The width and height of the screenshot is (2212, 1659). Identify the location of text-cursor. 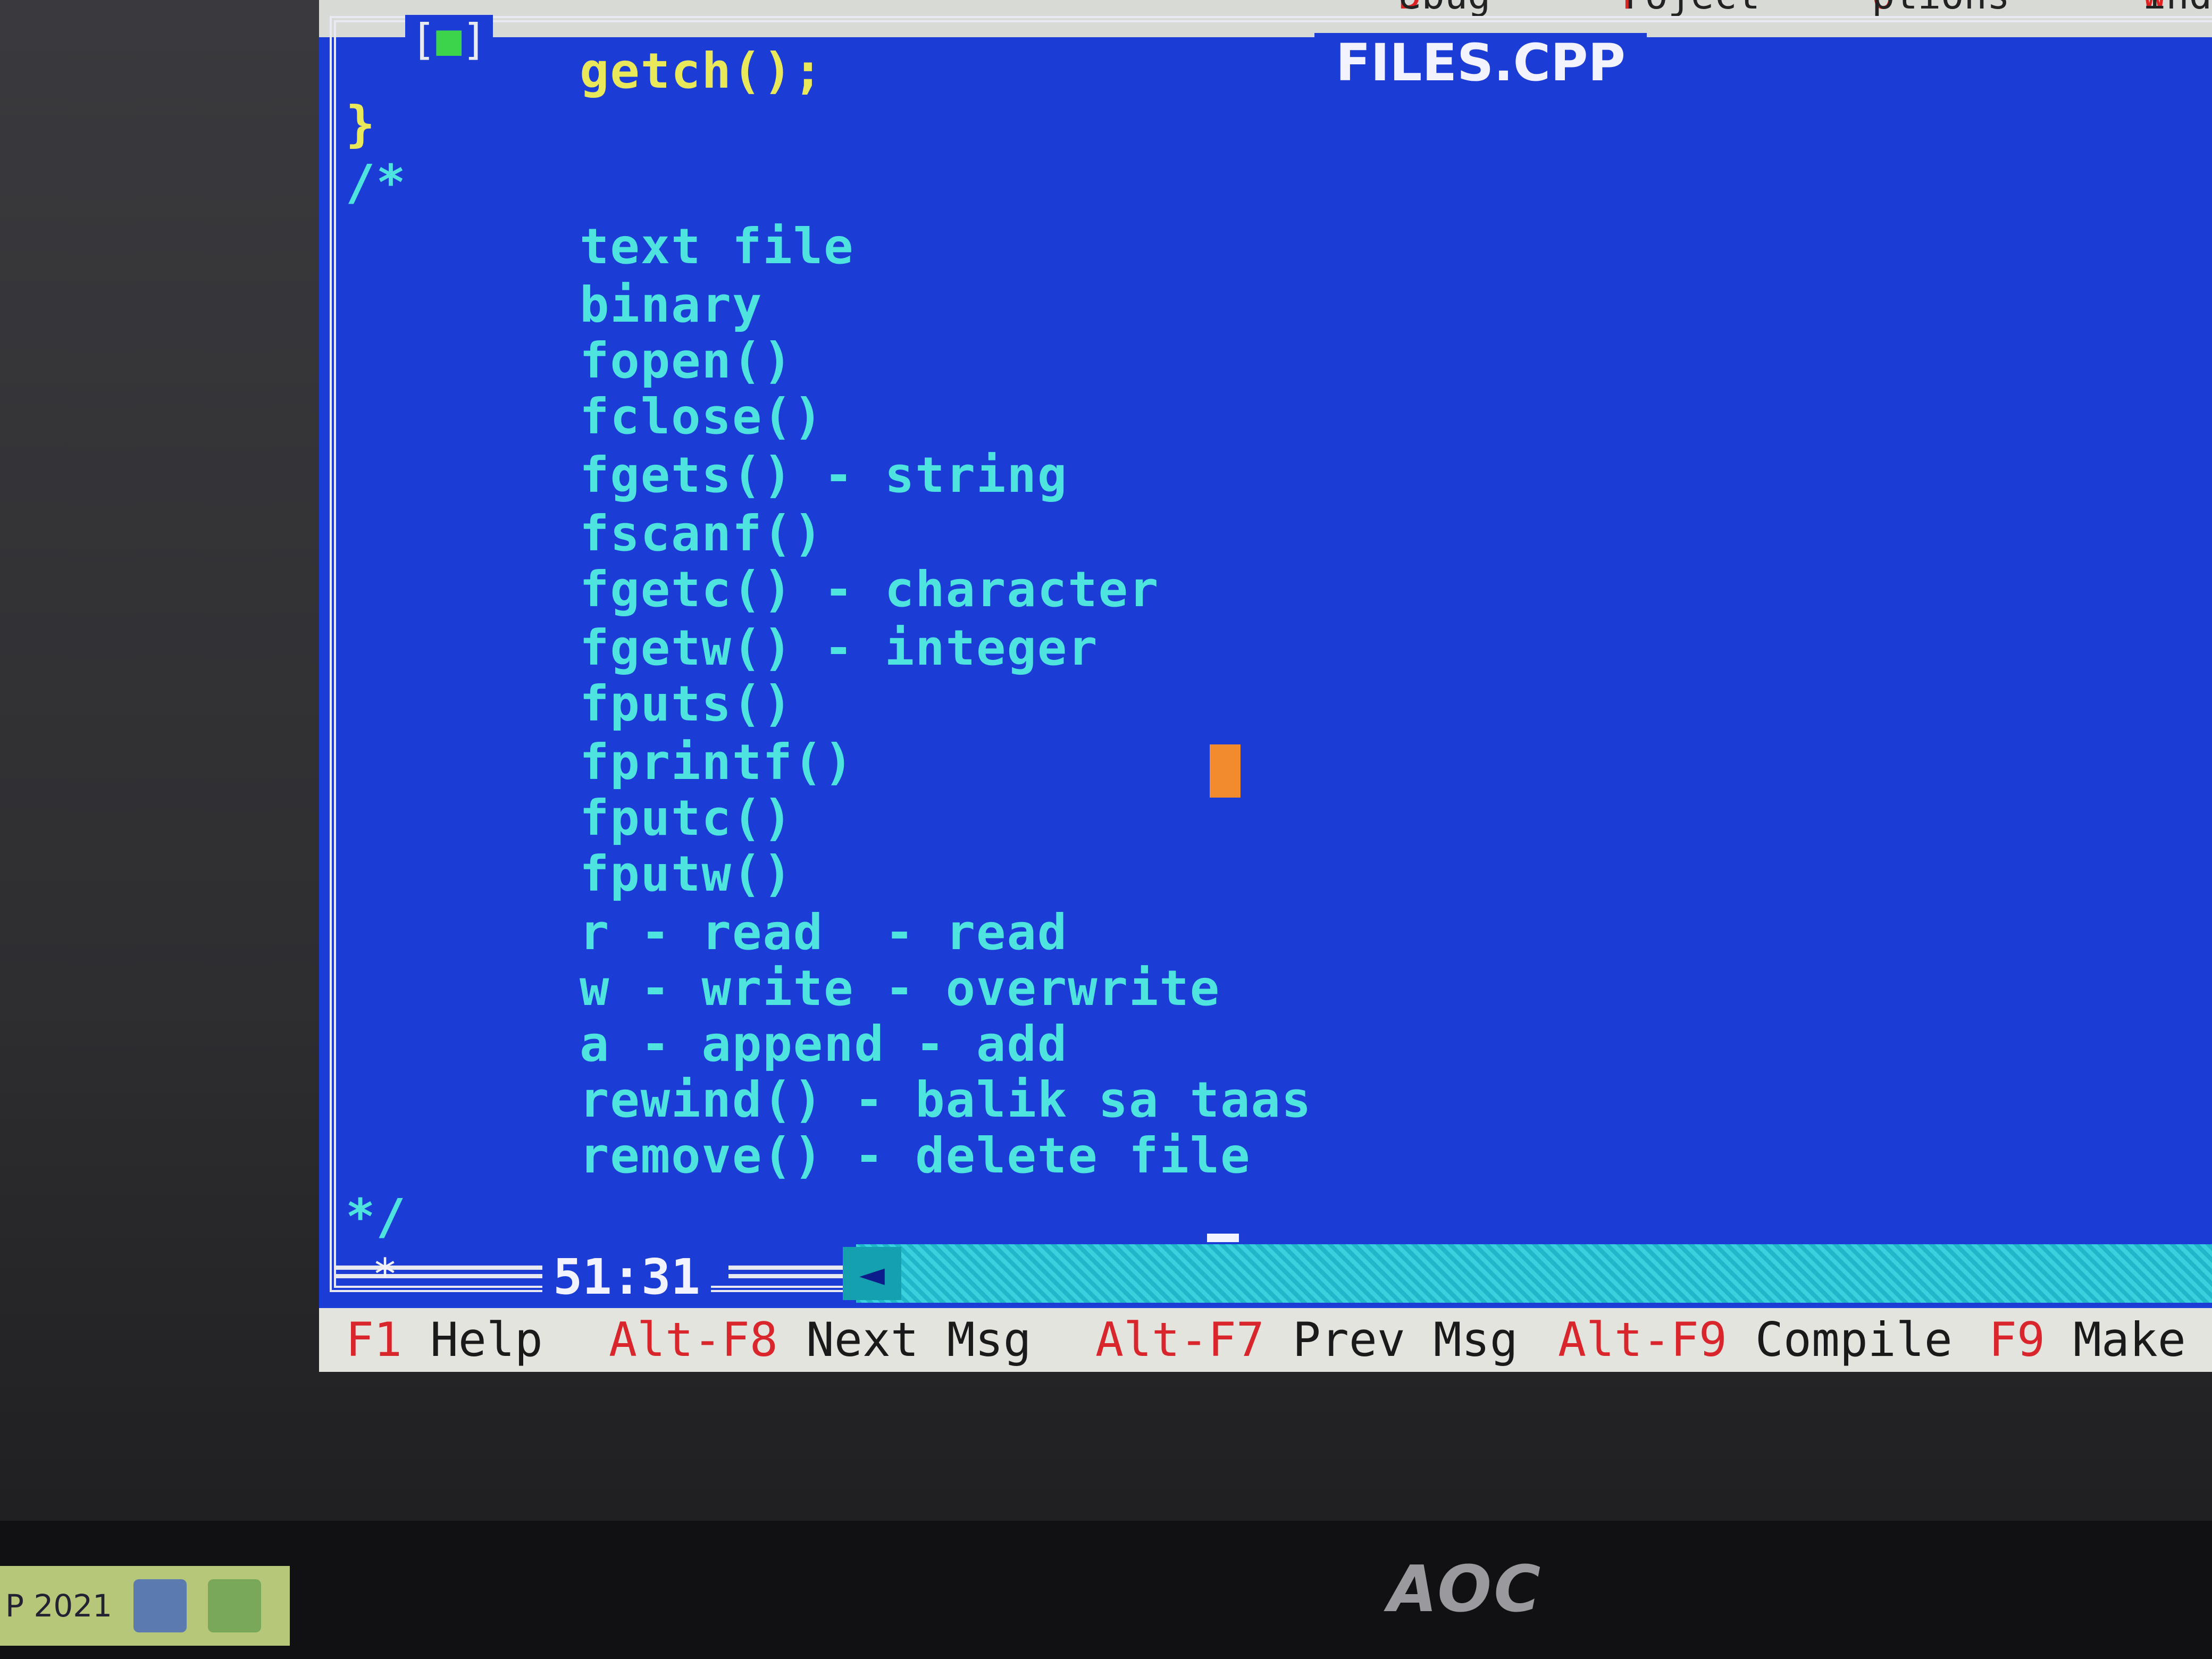
(1225, 771).